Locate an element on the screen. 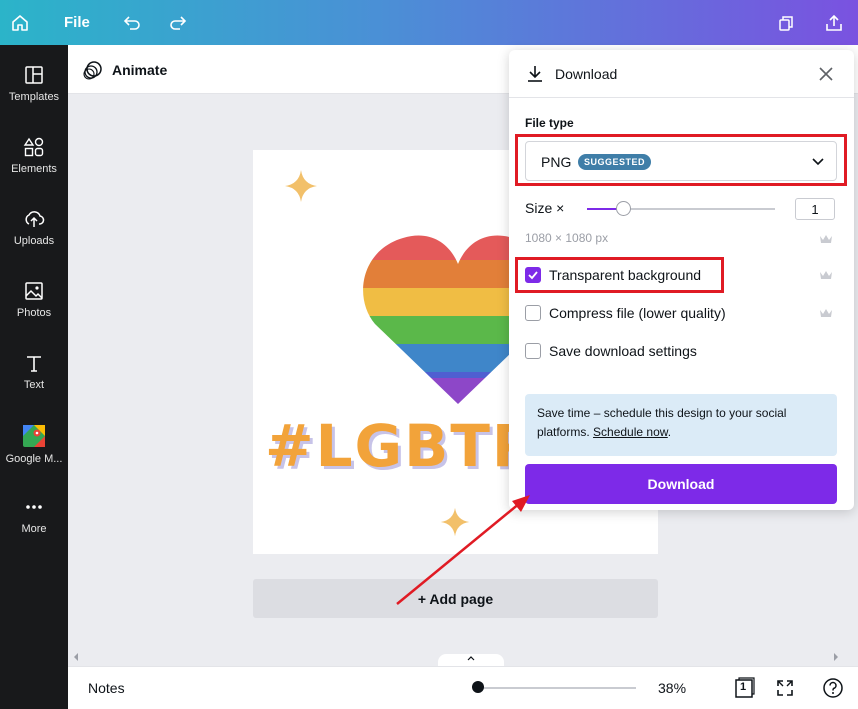 This screenshot has height=709, width=858. sidebar-item-more: More is located at coordinates (34, 524).